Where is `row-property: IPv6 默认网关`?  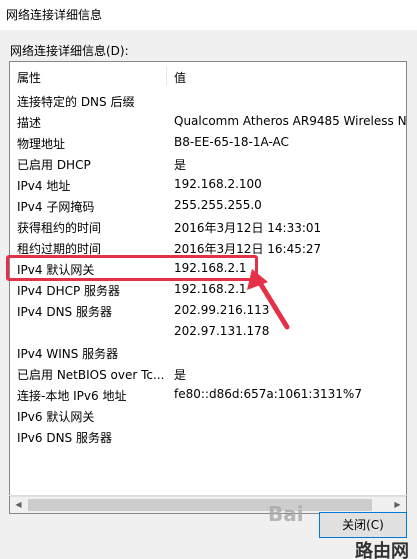
row-property: IPv6 默认网关 is located at coordinates (56, 417).